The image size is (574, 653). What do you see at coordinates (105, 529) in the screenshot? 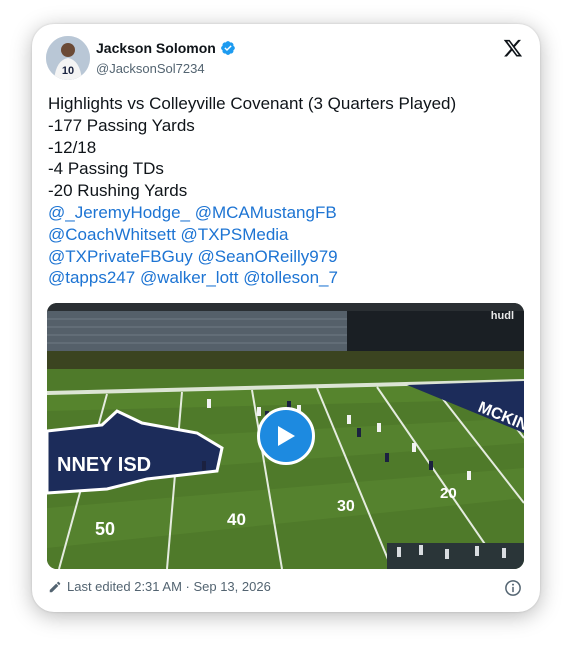
I see `yard-number: 50` at bounding box center [105, 529].